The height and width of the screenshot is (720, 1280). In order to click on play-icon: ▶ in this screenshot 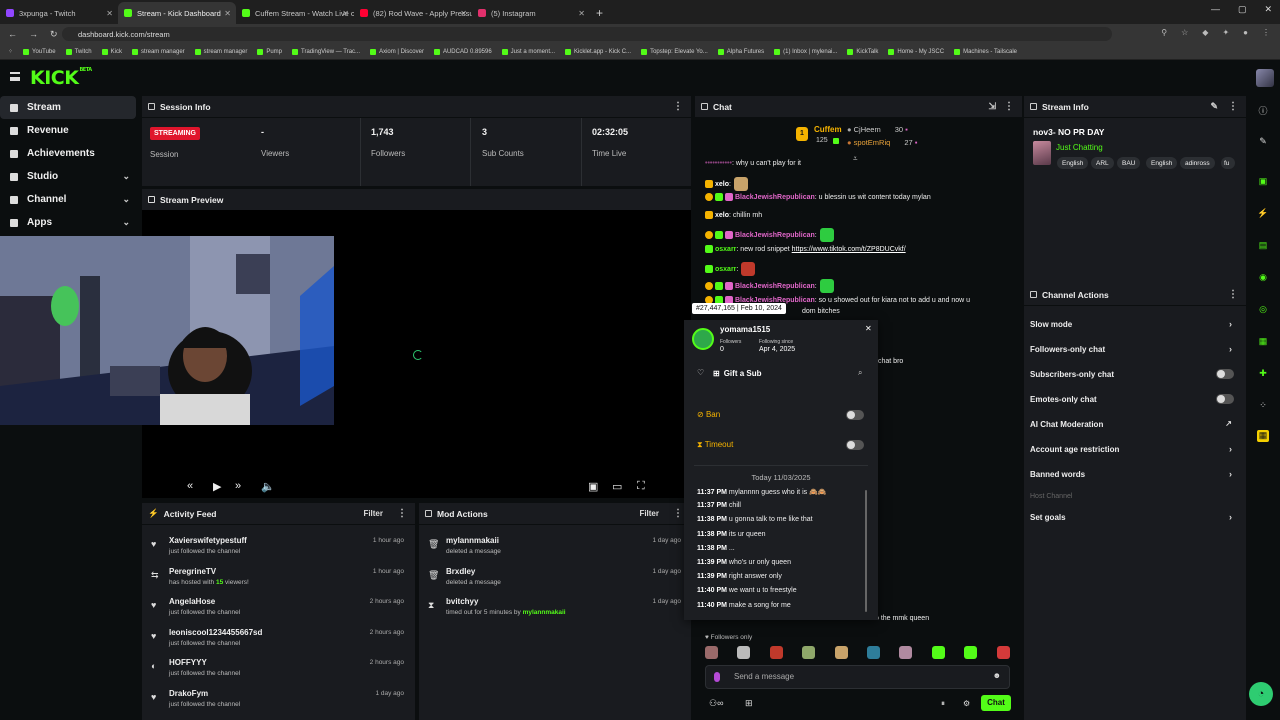, I will do `click(217, 486)`.